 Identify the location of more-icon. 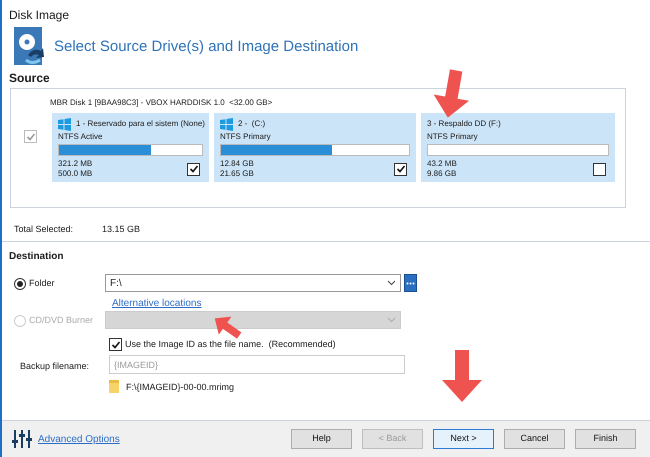
(410, 283).